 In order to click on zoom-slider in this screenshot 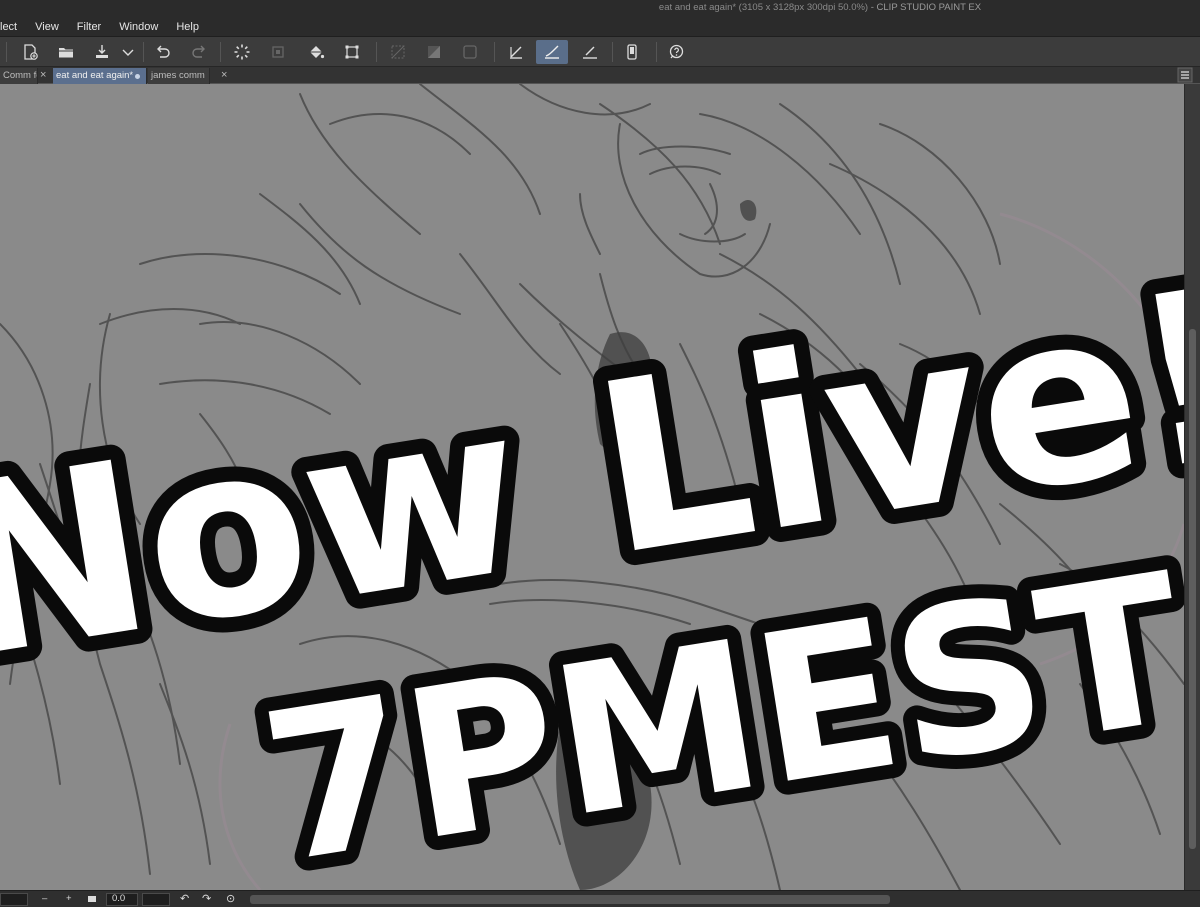, I will do `click(14, 899)`.